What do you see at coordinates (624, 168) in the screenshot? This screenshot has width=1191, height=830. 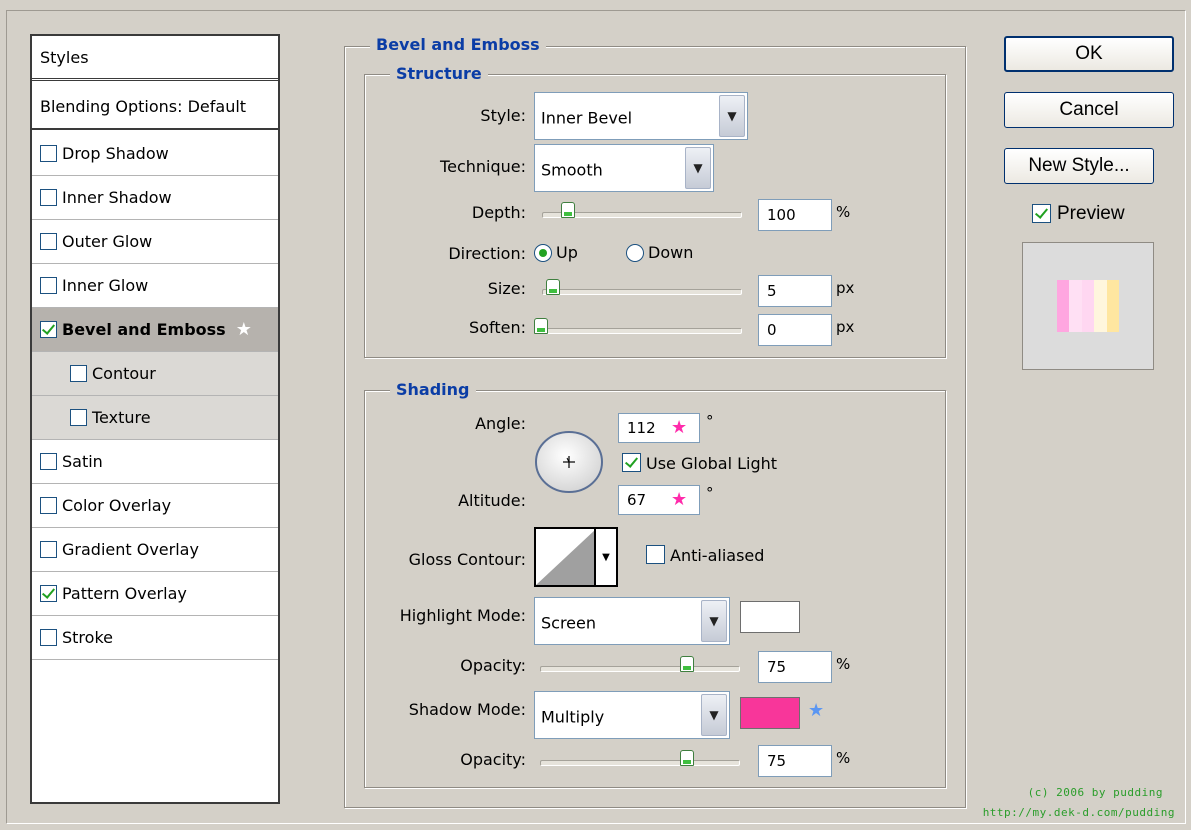 I see `technique-dropdown: Smooth ▼` at bounding box center [624, 168].